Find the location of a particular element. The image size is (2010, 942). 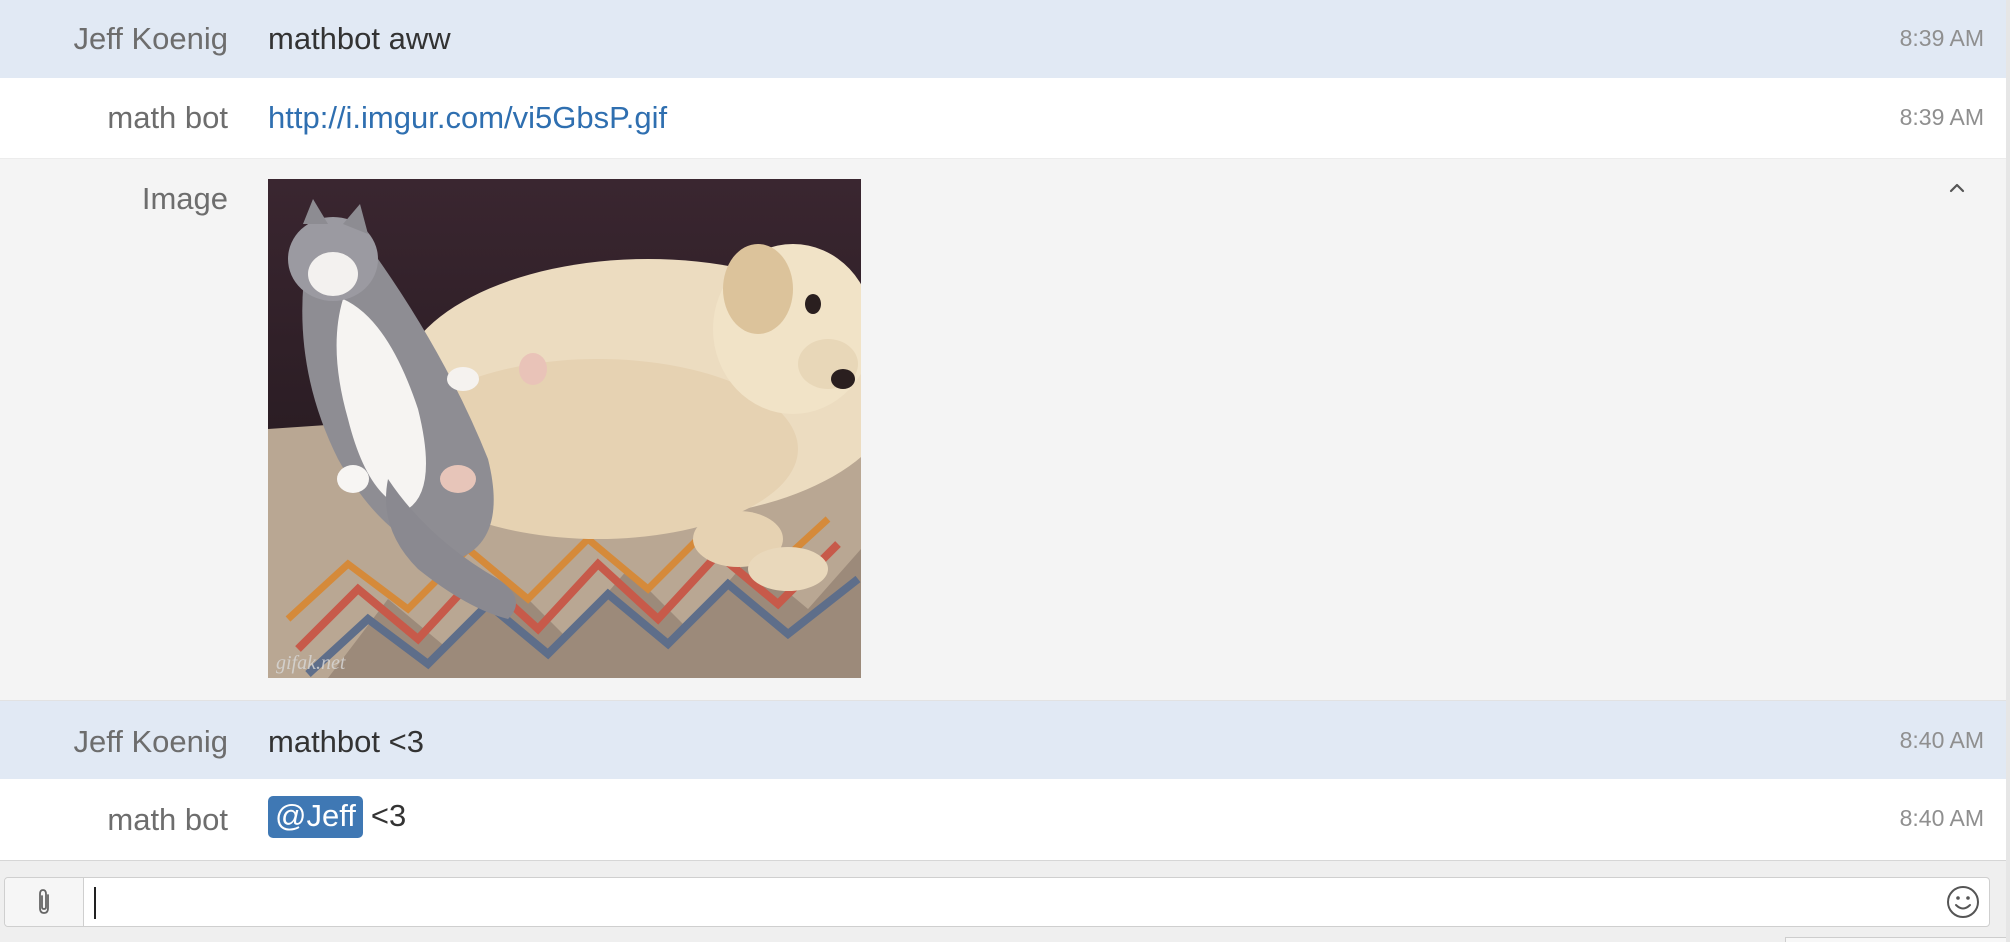

emoji-button is located at coordinates (1963, 902).